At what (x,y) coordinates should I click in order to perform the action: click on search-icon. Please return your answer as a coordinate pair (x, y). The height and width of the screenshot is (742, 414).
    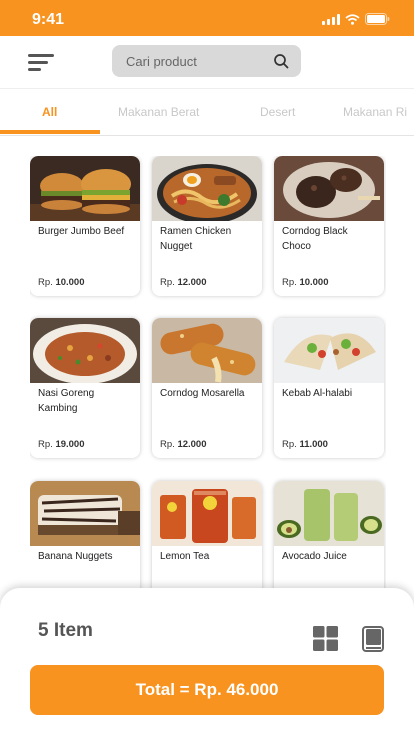
    Looking at the image, I should click on (281, 61).